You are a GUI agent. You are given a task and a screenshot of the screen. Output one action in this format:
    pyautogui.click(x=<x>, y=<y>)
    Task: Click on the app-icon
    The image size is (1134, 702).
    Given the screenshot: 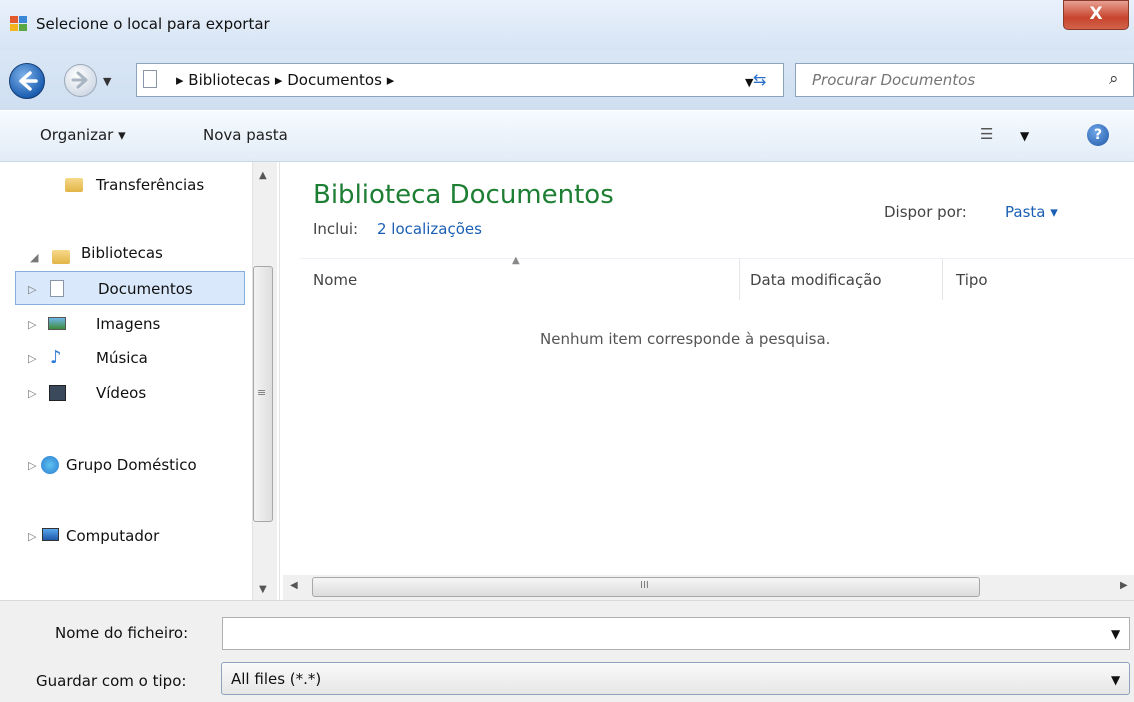 What is the action you would take?
    pyautogui.click(x=19, y=24)
    